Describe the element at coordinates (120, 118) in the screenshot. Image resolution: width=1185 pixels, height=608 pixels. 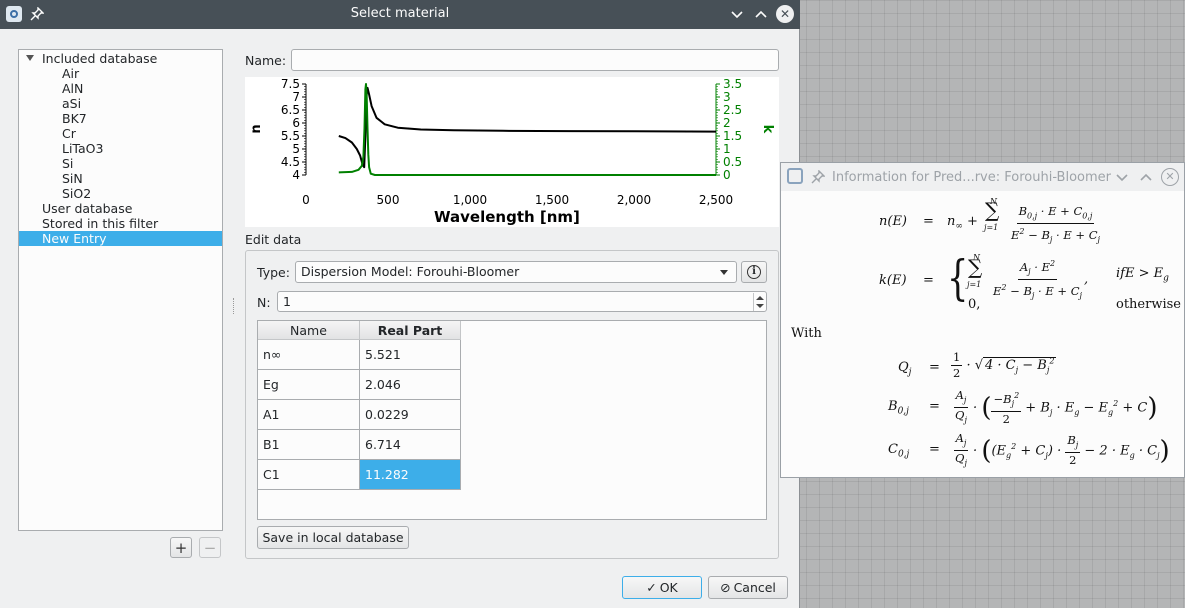
I see `tree-item: BK7` at that location.